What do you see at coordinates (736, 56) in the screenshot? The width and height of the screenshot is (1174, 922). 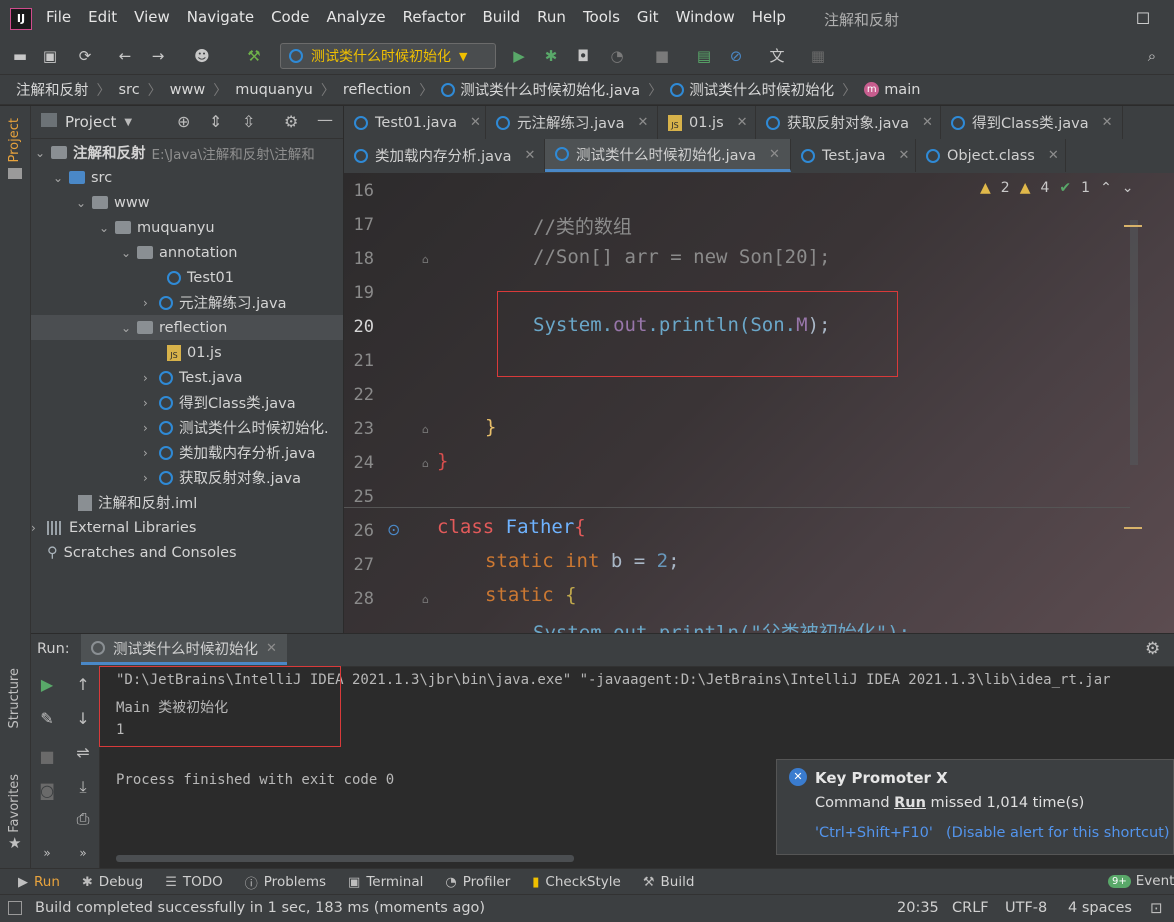 I see `no-entry-icon: ⊘` at bounding box center [736, 56].